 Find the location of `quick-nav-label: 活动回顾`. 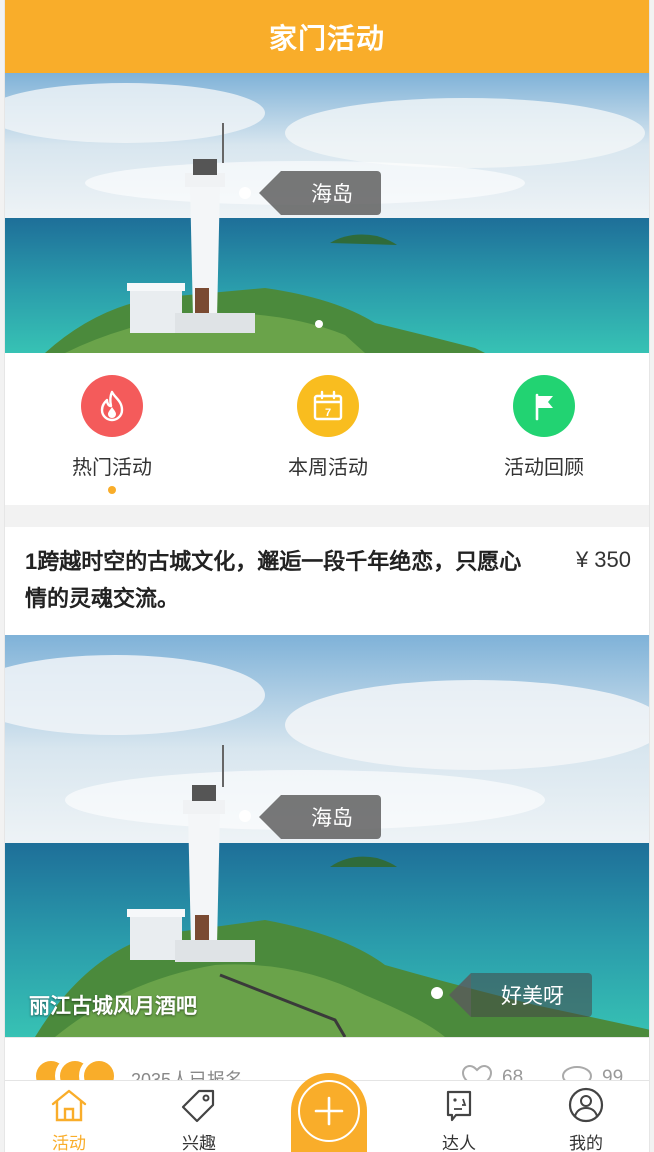

quick-nav-label: 活动回顾 is located at coordinates (544, 468).